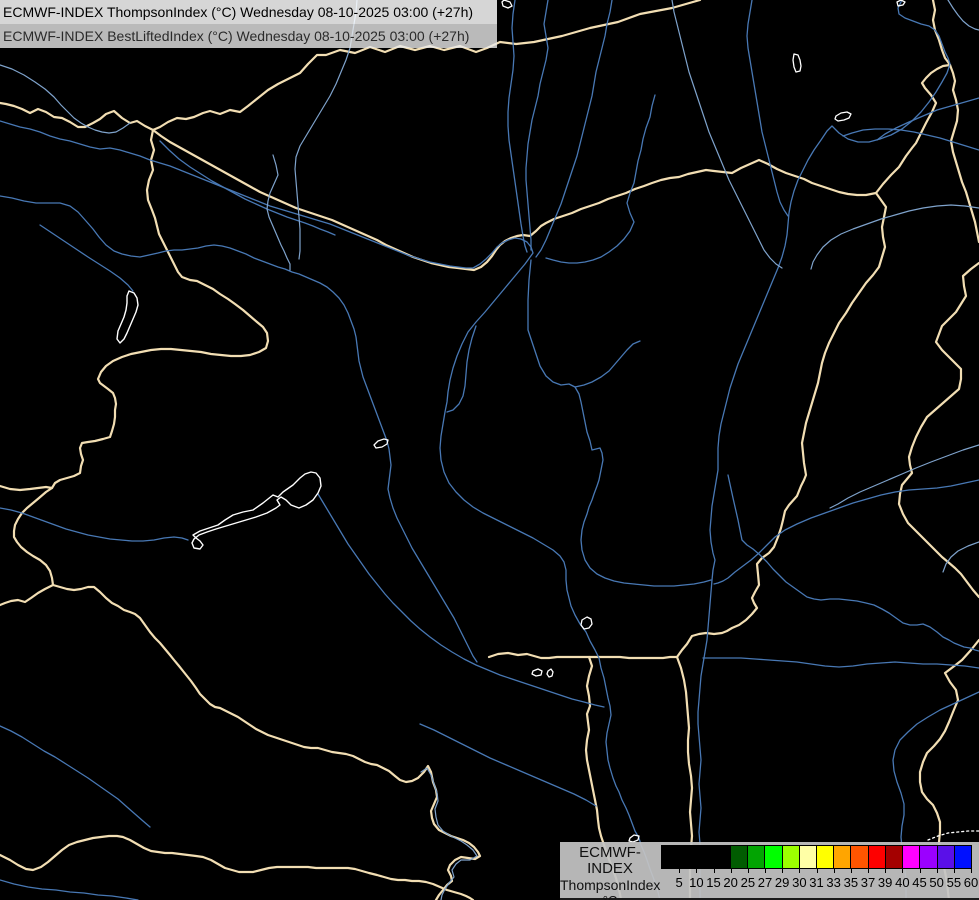 Image resolution: width=979 pixels, height=900 pixels. Describe the element at coordinates (583, 655) in the screenshot. I see `border-south-horizontal` at that location.